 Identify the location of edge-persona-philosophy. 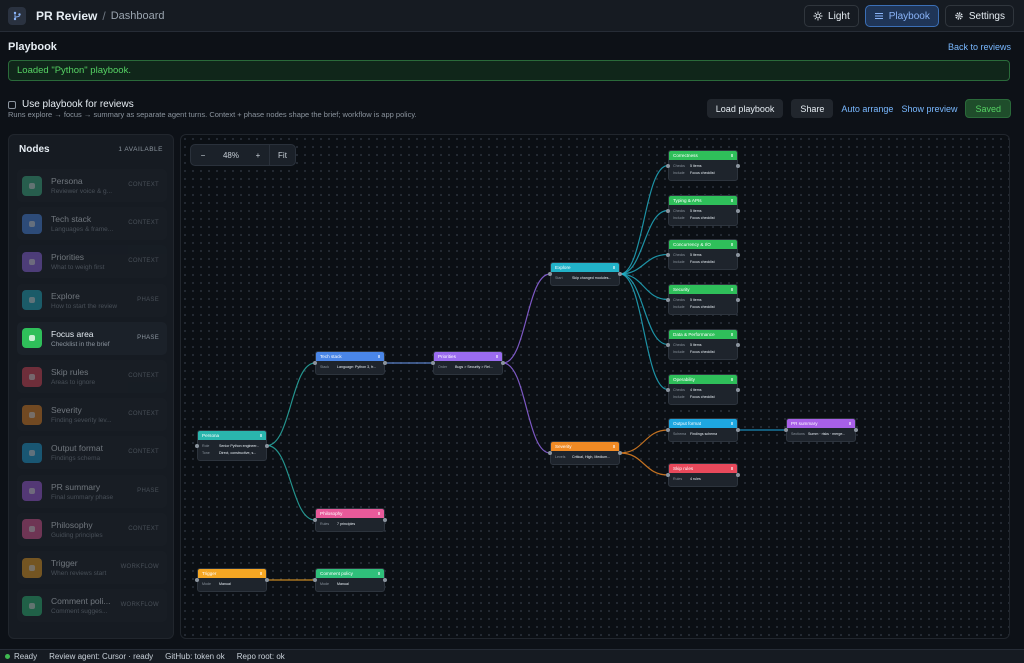
(291, 482).